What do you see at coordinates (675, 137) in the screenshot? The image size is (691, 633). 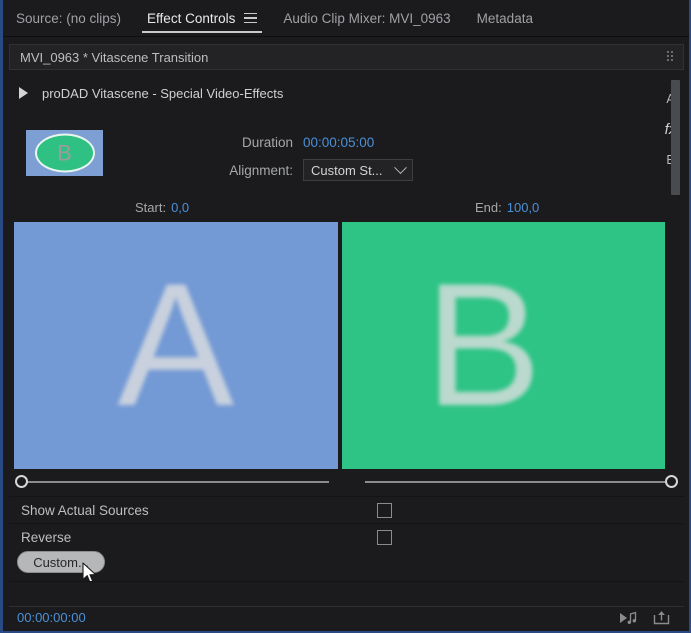 I see `vertical-scrollbar` at bounding box center [675, 137].